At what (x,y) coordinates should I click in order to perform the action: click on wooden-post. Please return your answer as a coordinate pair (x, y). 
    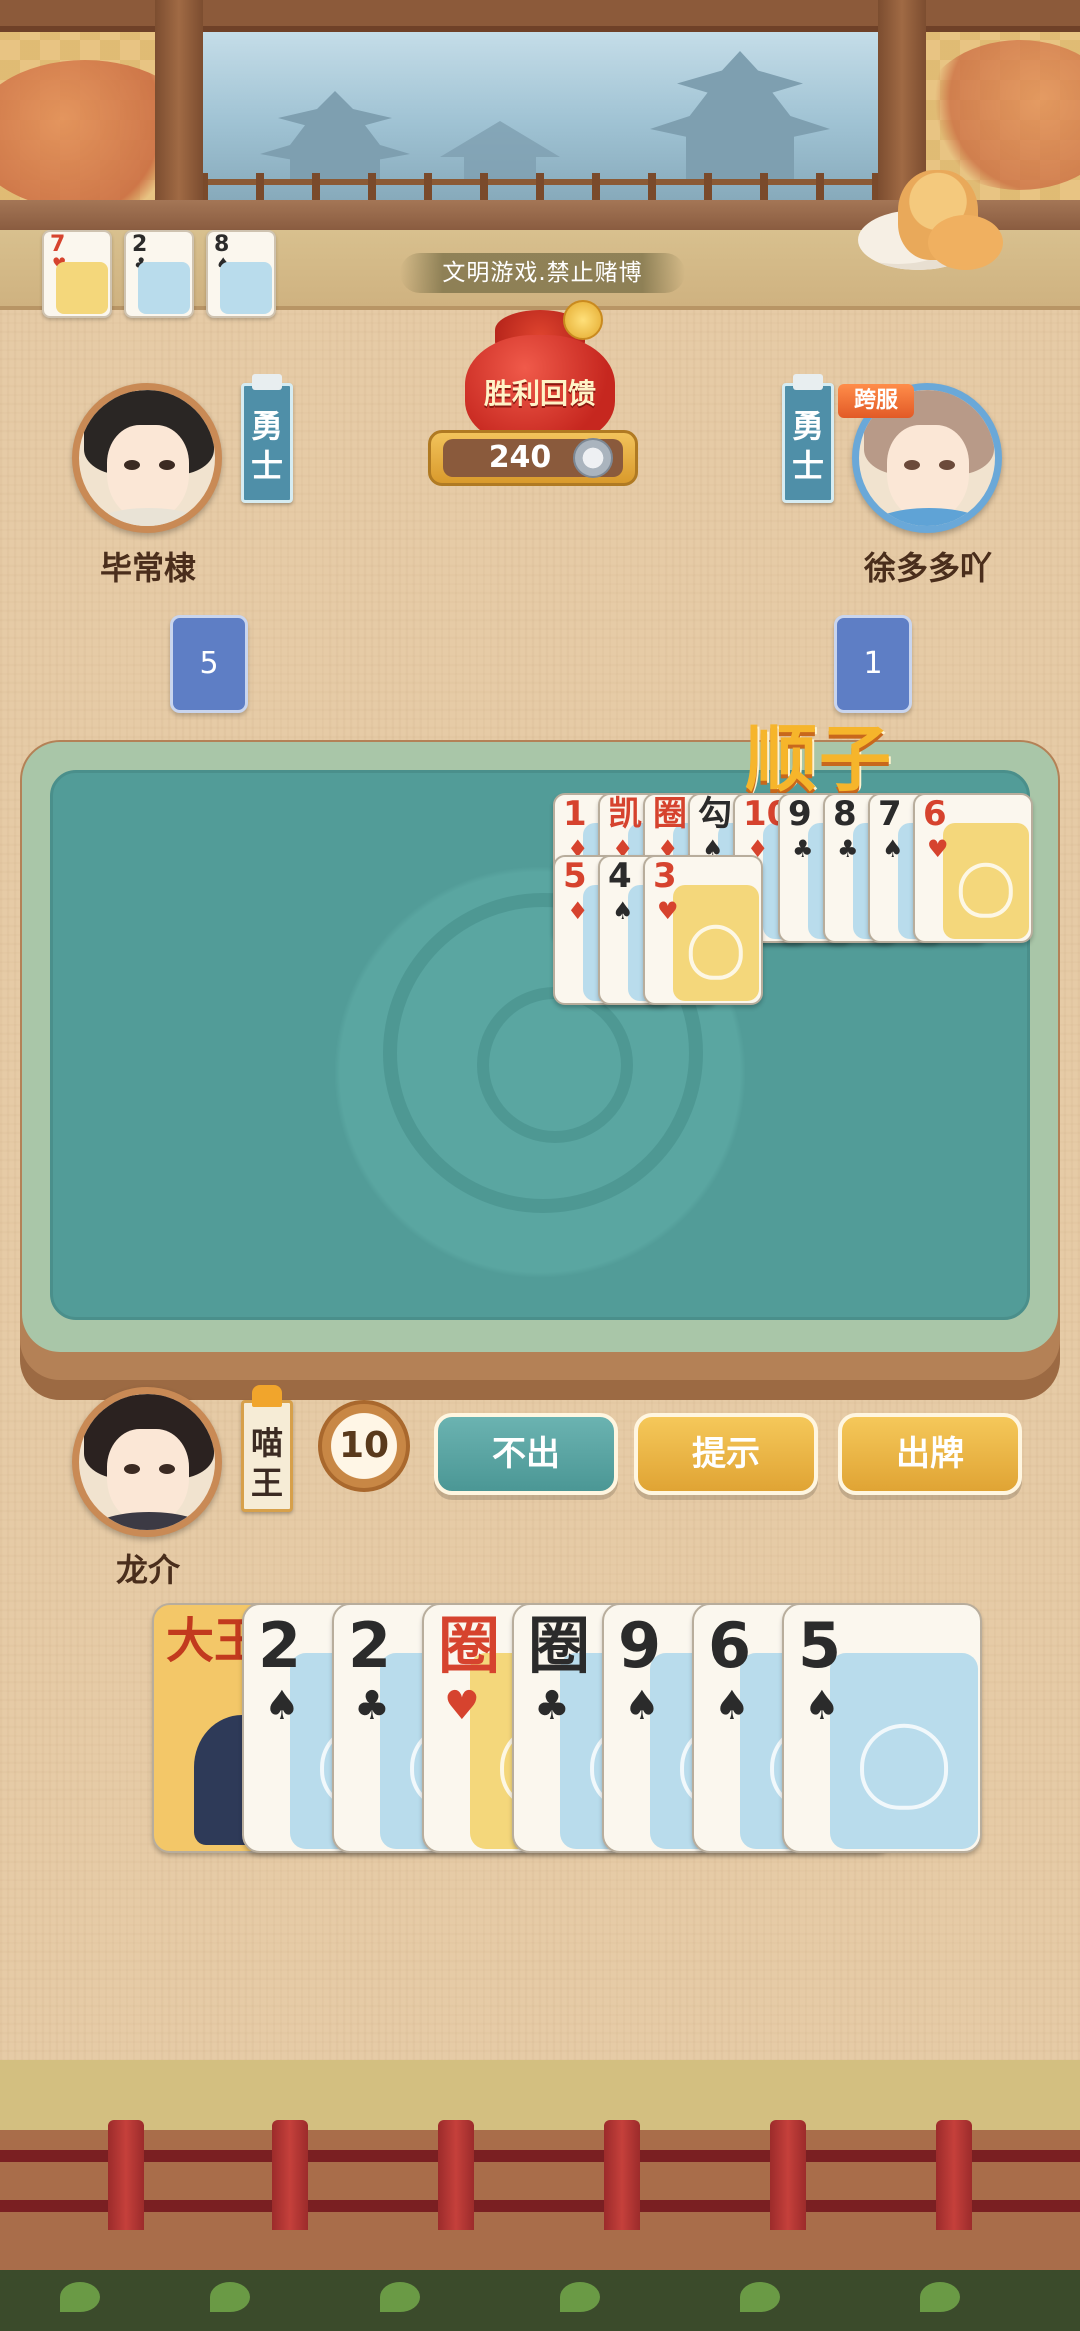
    Looking at the image, I should click on (179, 107).